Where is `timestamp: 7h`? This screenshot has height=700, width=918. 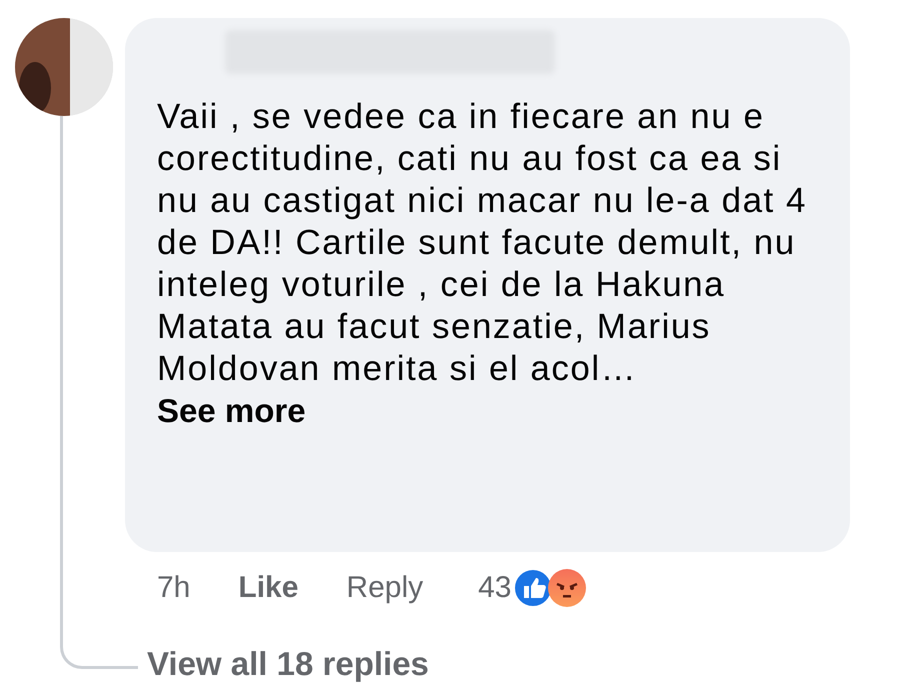
timestamp: 7h is located at coordinates (173, 588).